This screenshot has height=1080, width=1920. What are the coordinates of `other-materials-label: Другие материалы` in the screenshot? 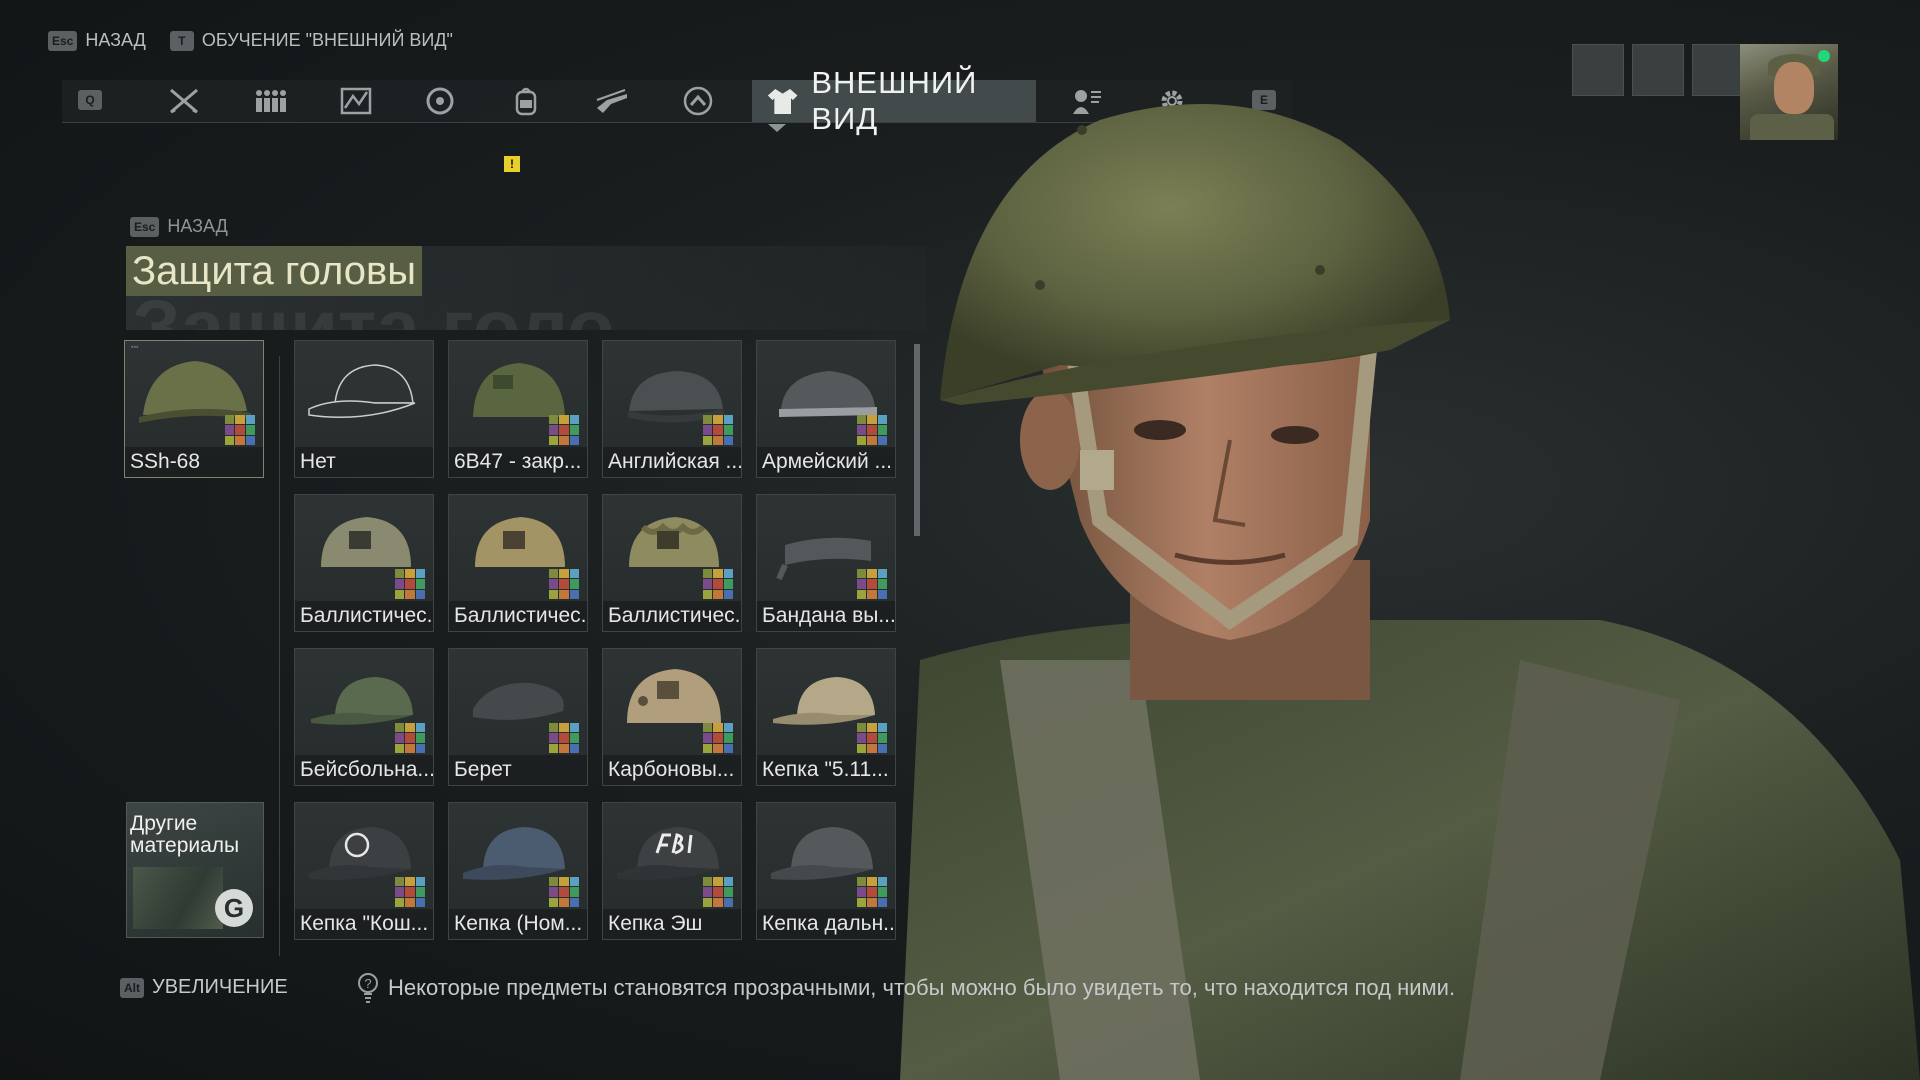 It's located at (185, 834).